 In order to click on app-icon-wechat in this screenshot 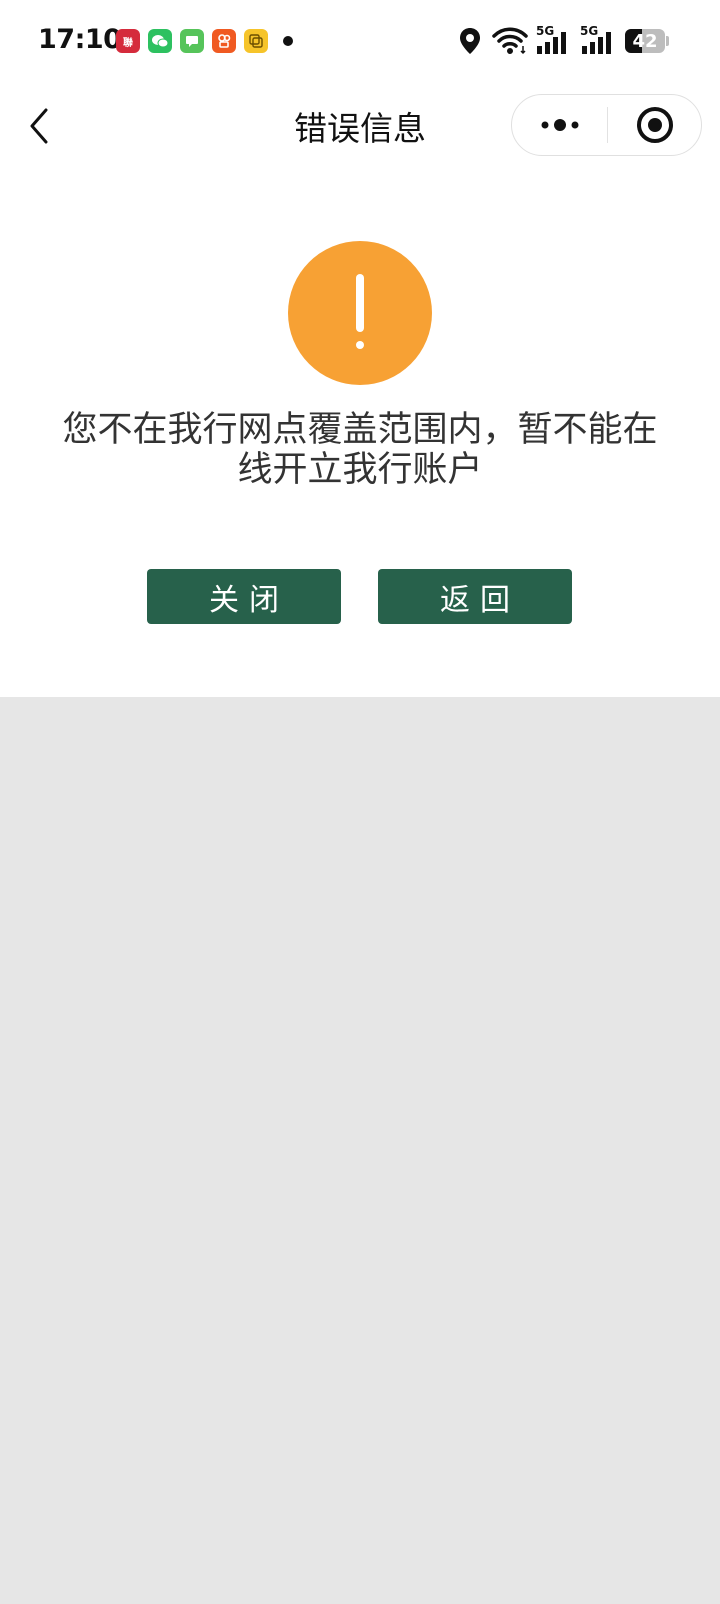, I will do `click(160, 41)`.